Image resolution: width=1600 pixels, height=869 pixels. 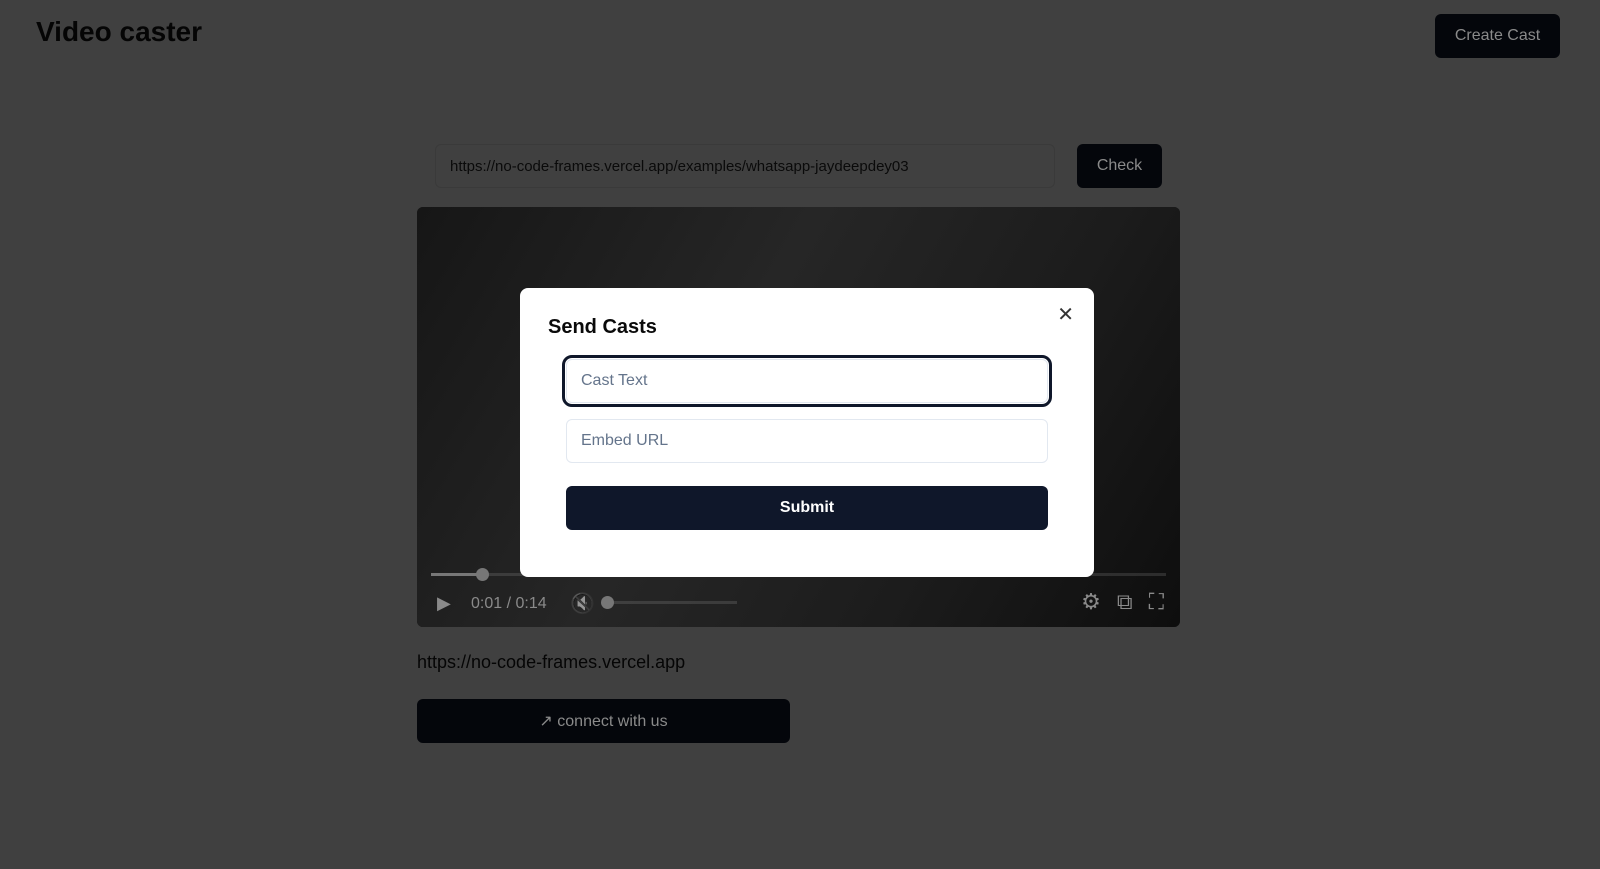 I want to click on connect-button: ↗ connect with us, so click(x=603, y=721).